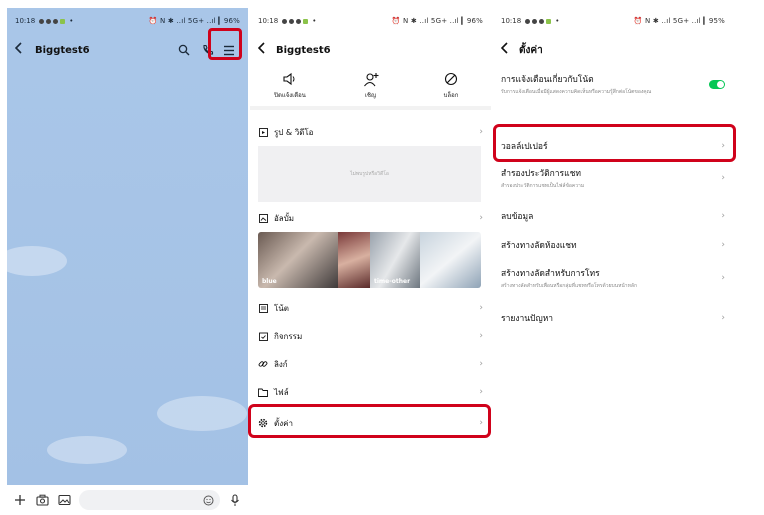  What do you see at coordinates (263, 336) in the screenshot?
I see `calendar-icon` at bounding box center [263, 336].